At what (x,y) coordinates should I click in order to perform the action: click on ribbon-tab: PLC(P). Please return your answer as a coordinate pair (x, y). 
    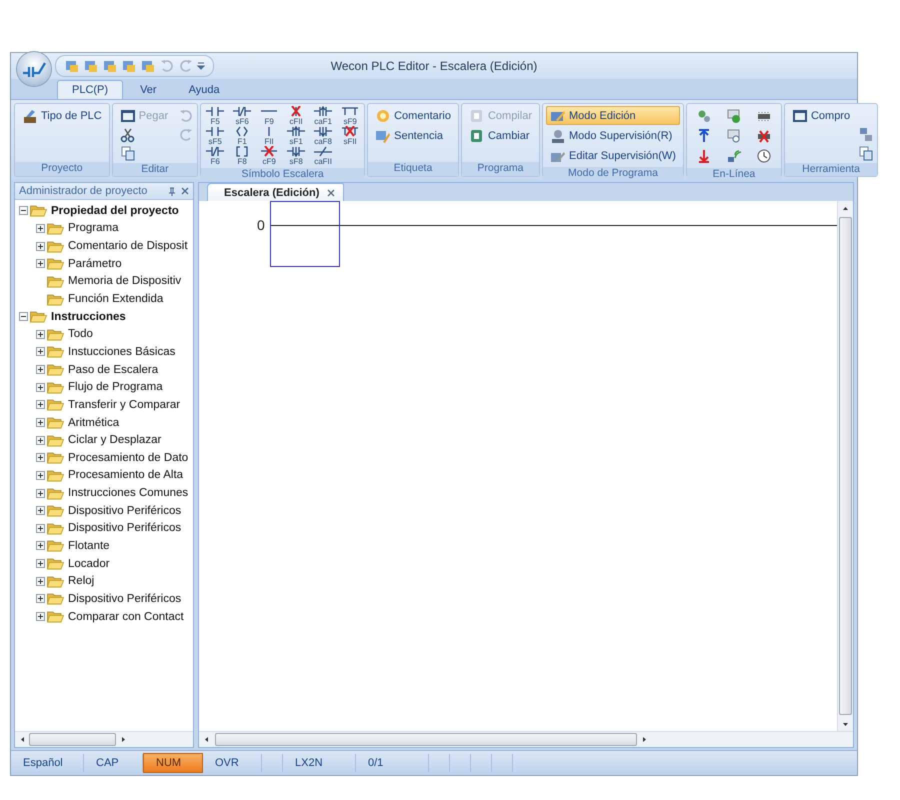
    Looking at the image, I should click on (90, 89).